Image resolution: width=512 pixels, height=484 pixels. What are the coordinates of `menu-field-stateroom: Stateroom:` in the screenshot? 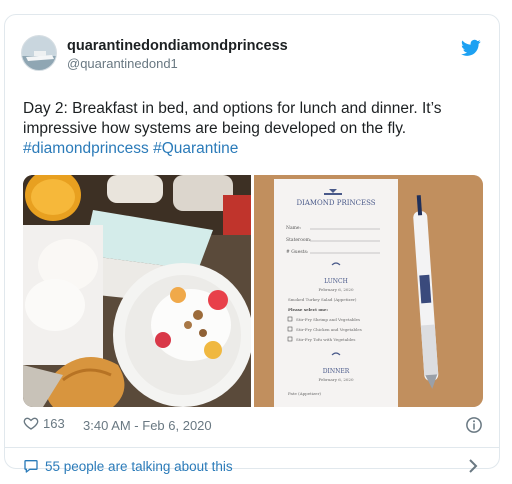 It's located at (299, 240).